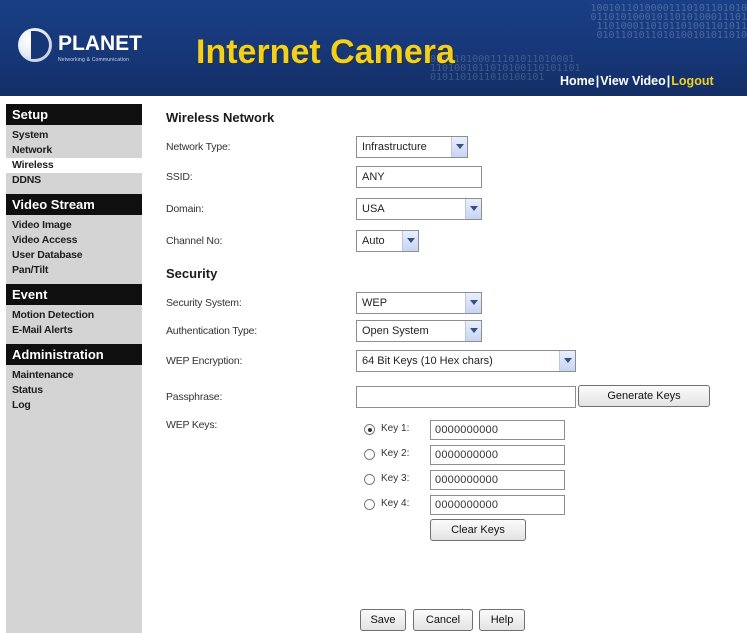 This screenshot has height=633, width=747. I want to click on page-title: Internet Camera, so click(325, 52).